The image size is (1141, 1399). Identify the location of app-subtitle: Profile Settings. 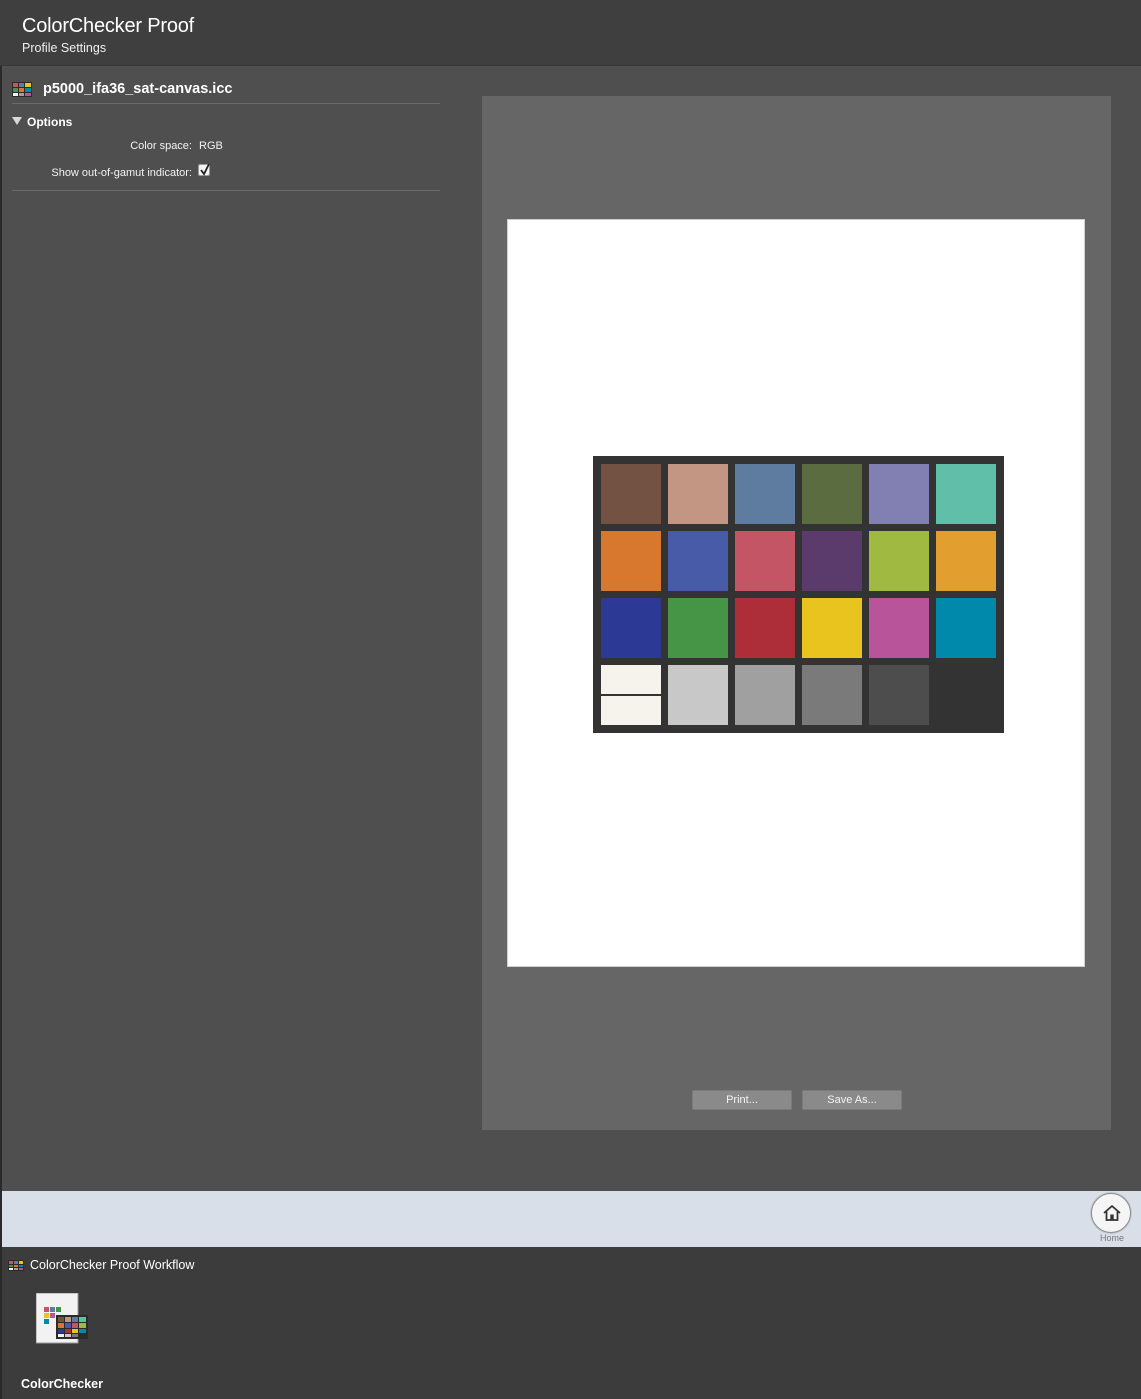
(64, 48).